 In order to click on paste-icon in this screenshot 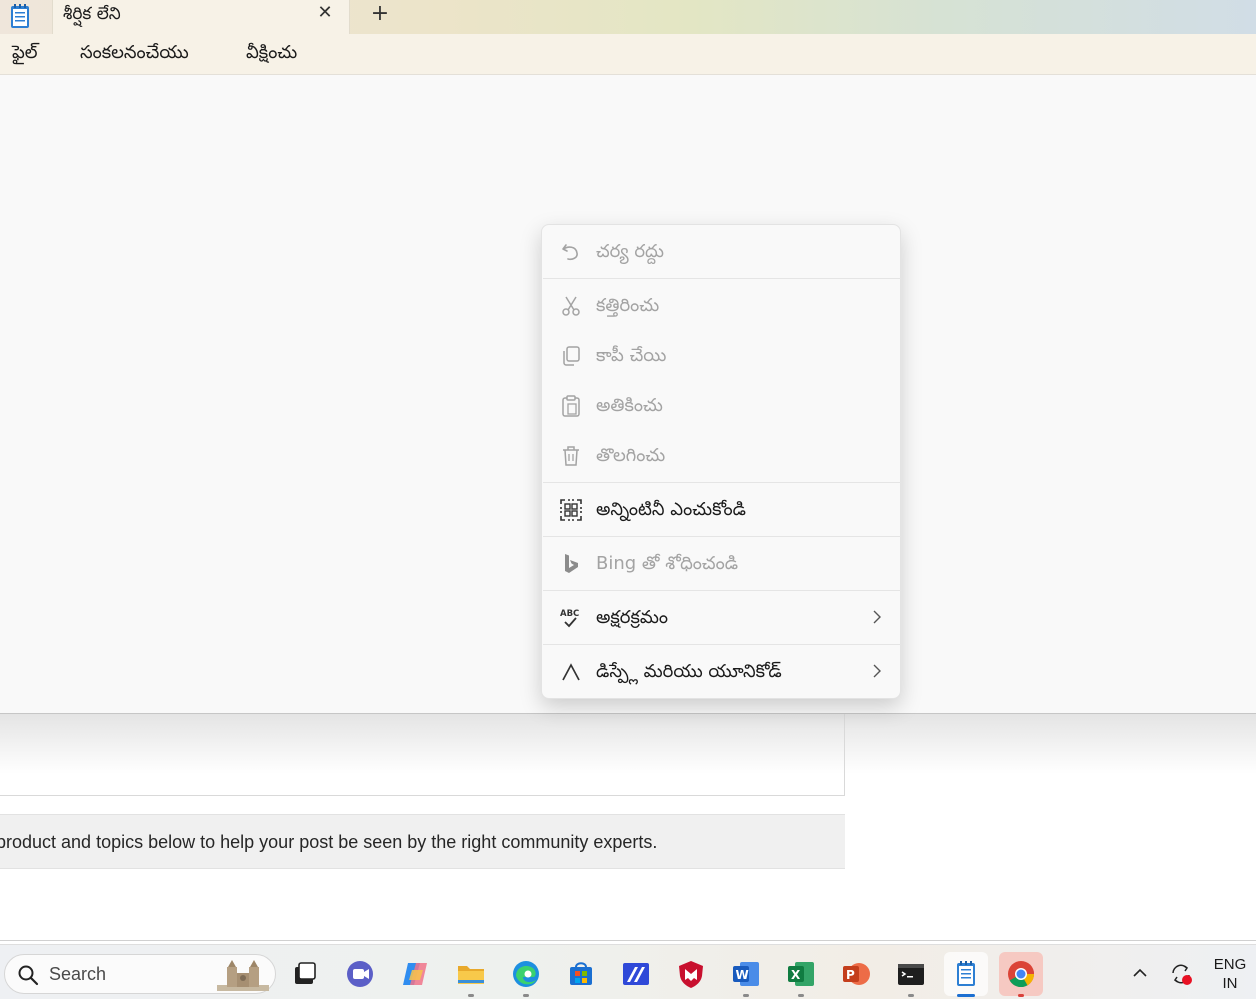, I will do `click(571, 406)`.